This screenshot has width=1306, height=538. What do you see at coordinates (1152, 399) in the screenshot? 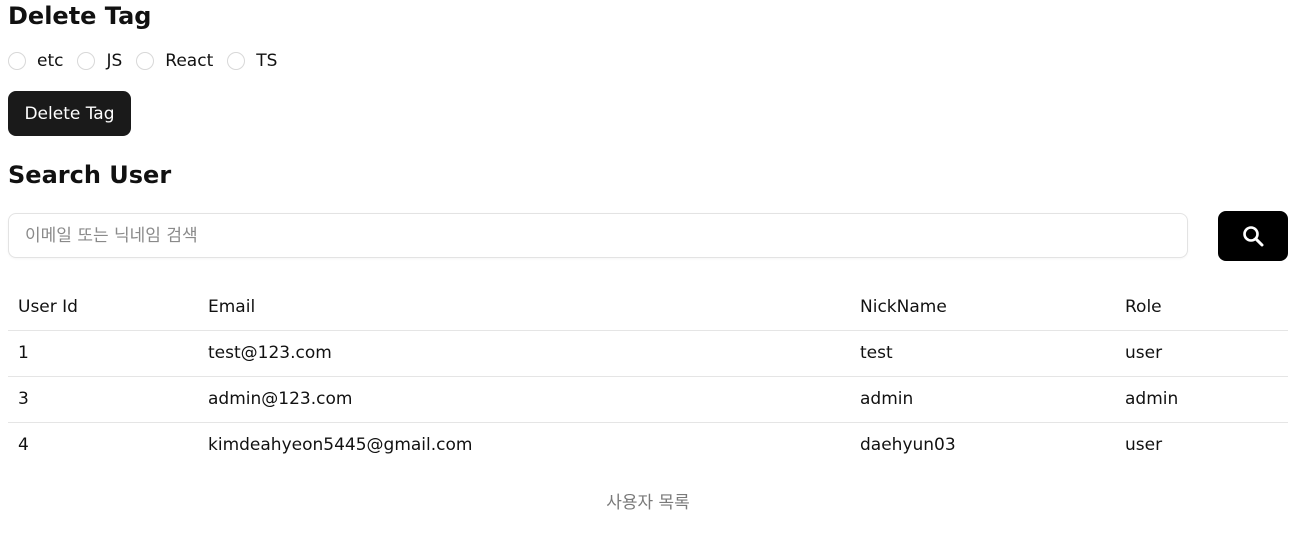
I see `cell-role: admin` at bounding box center [1152, 399].